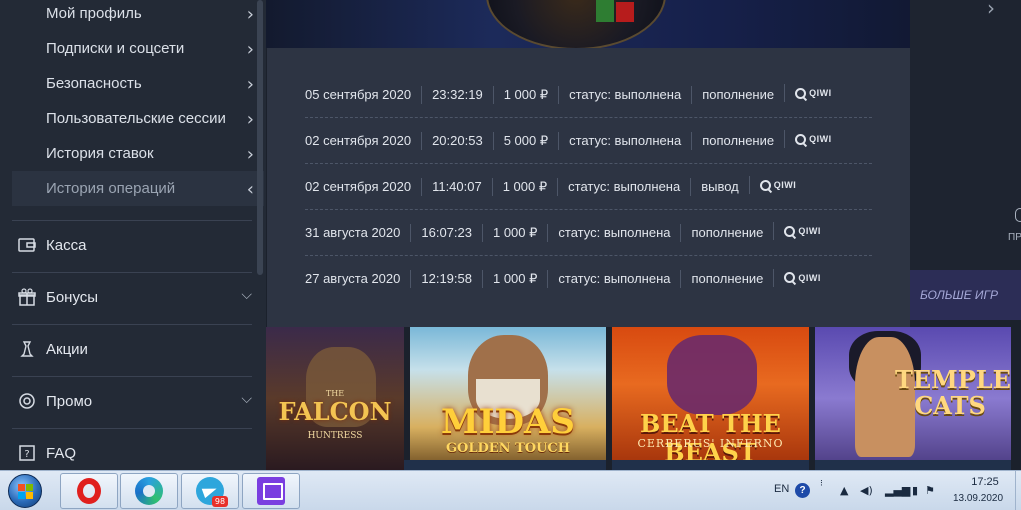 This screenshot has height=510, width=1021. I want to click on menu-item-label: FAQ, so click(61, 453).